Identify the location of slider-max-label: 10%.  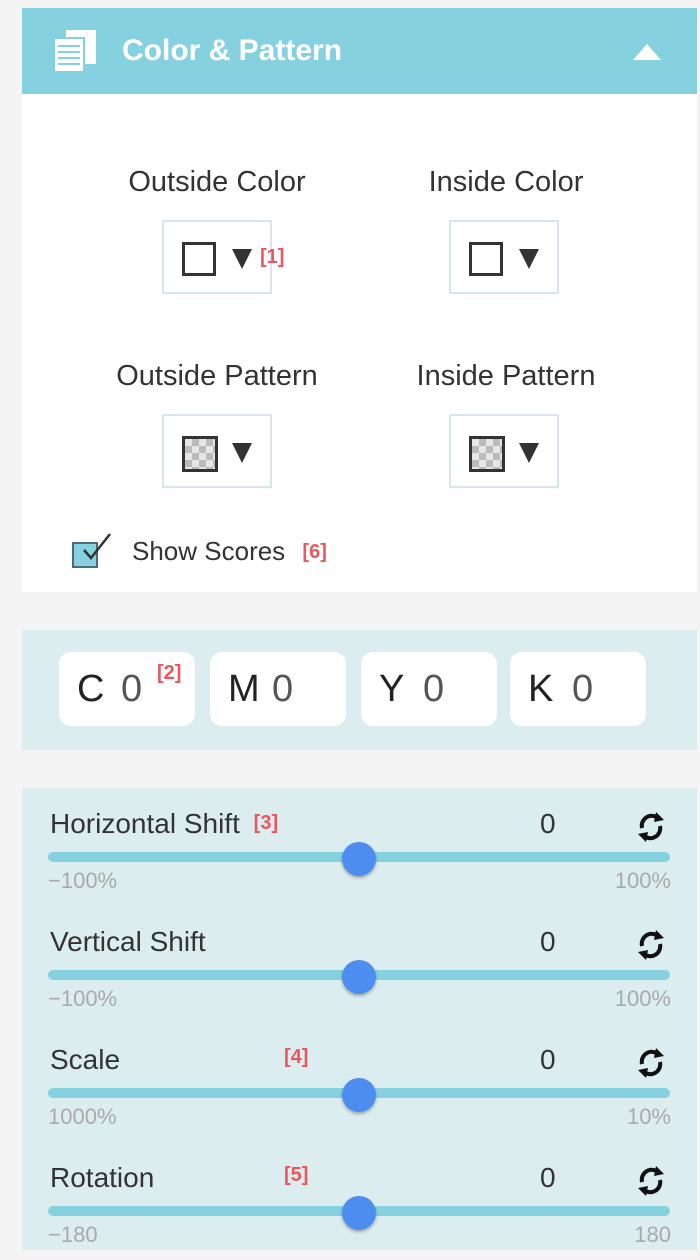
(648, 1116).